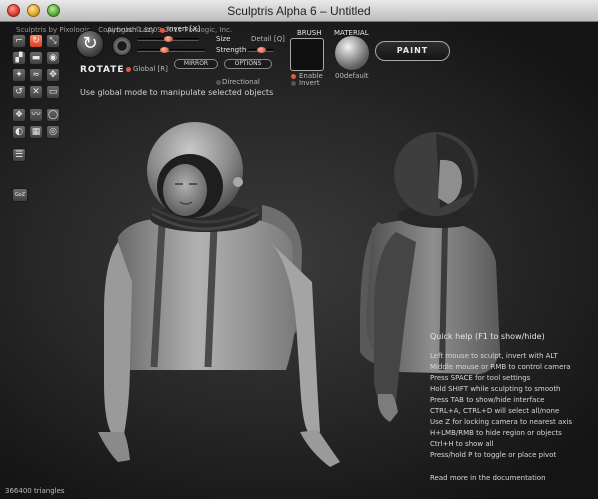 The image size is (598, 499). Describe the element at coordinates (171, 50) in the screenshot. I see `strength-slider` at that location.